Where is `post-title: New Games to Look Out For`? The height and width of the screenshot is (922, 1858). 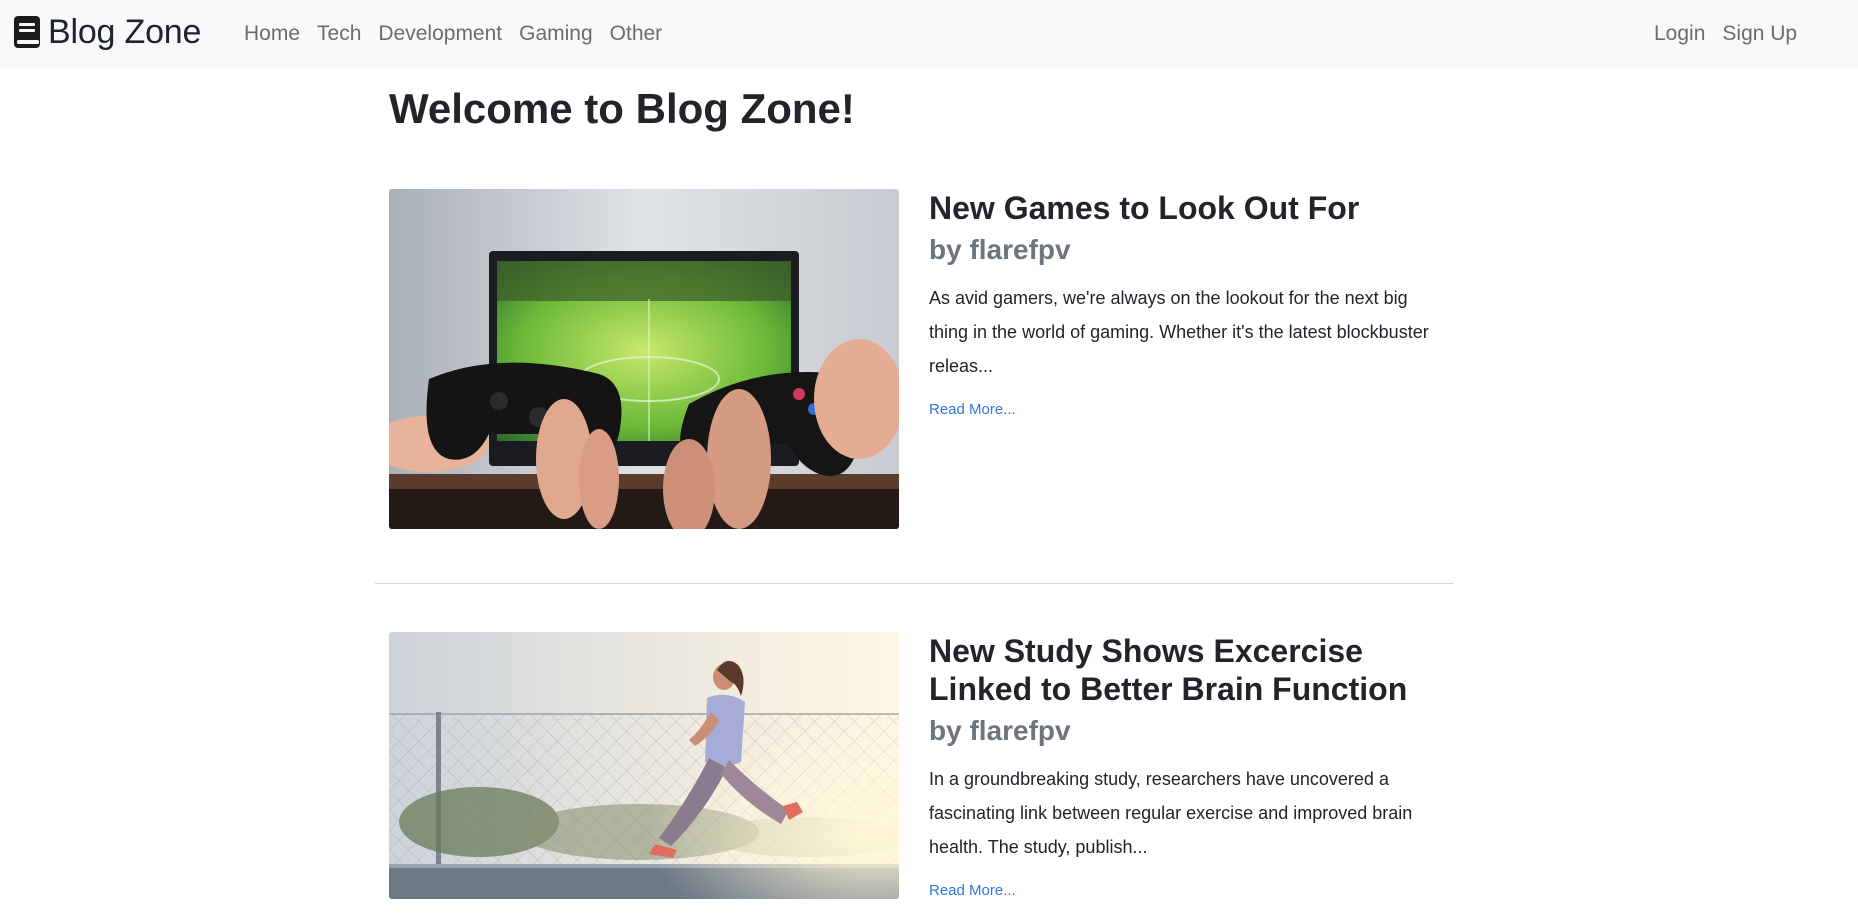
post-title: New Games to Look Out For is located at coordinates (1189, 208).